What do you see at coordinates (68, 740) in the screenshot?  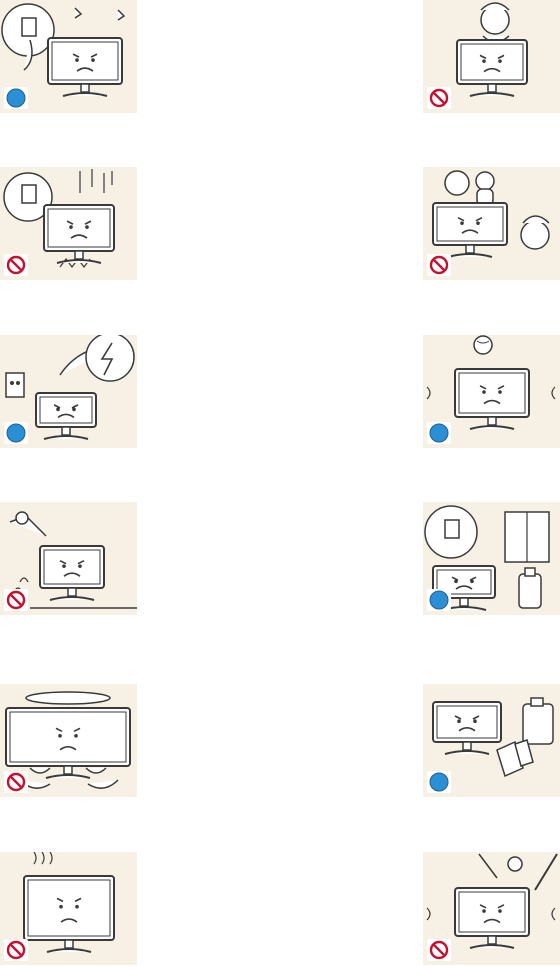 I see `illustration-rotating-tv-hands` at bounding box center [68, 740].